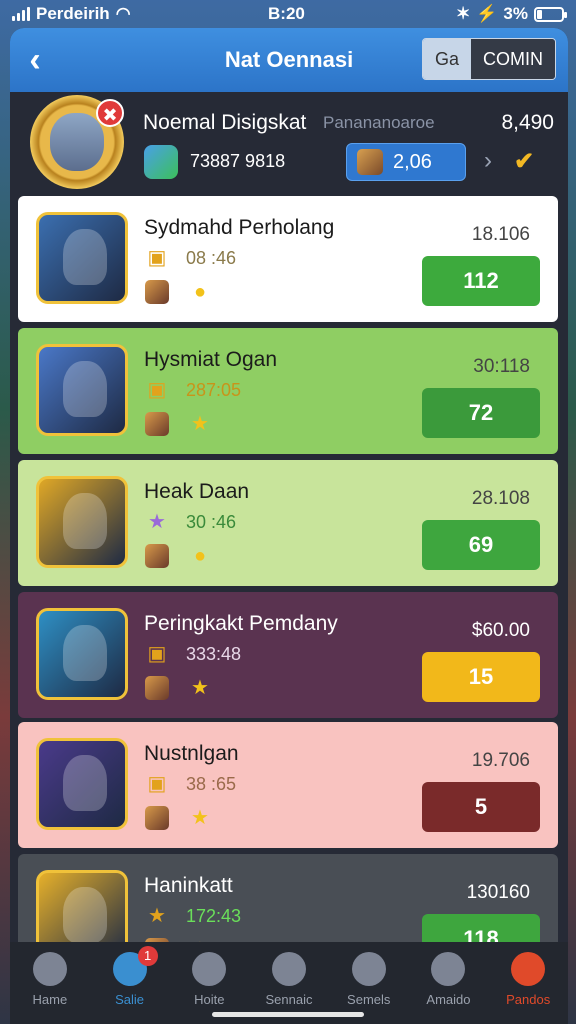 This screenshot has height=1024, width=576. What do you see at coordinates (448, 969) in the screenshot?
I see `camera-icon` at bounding box center [448, 969].